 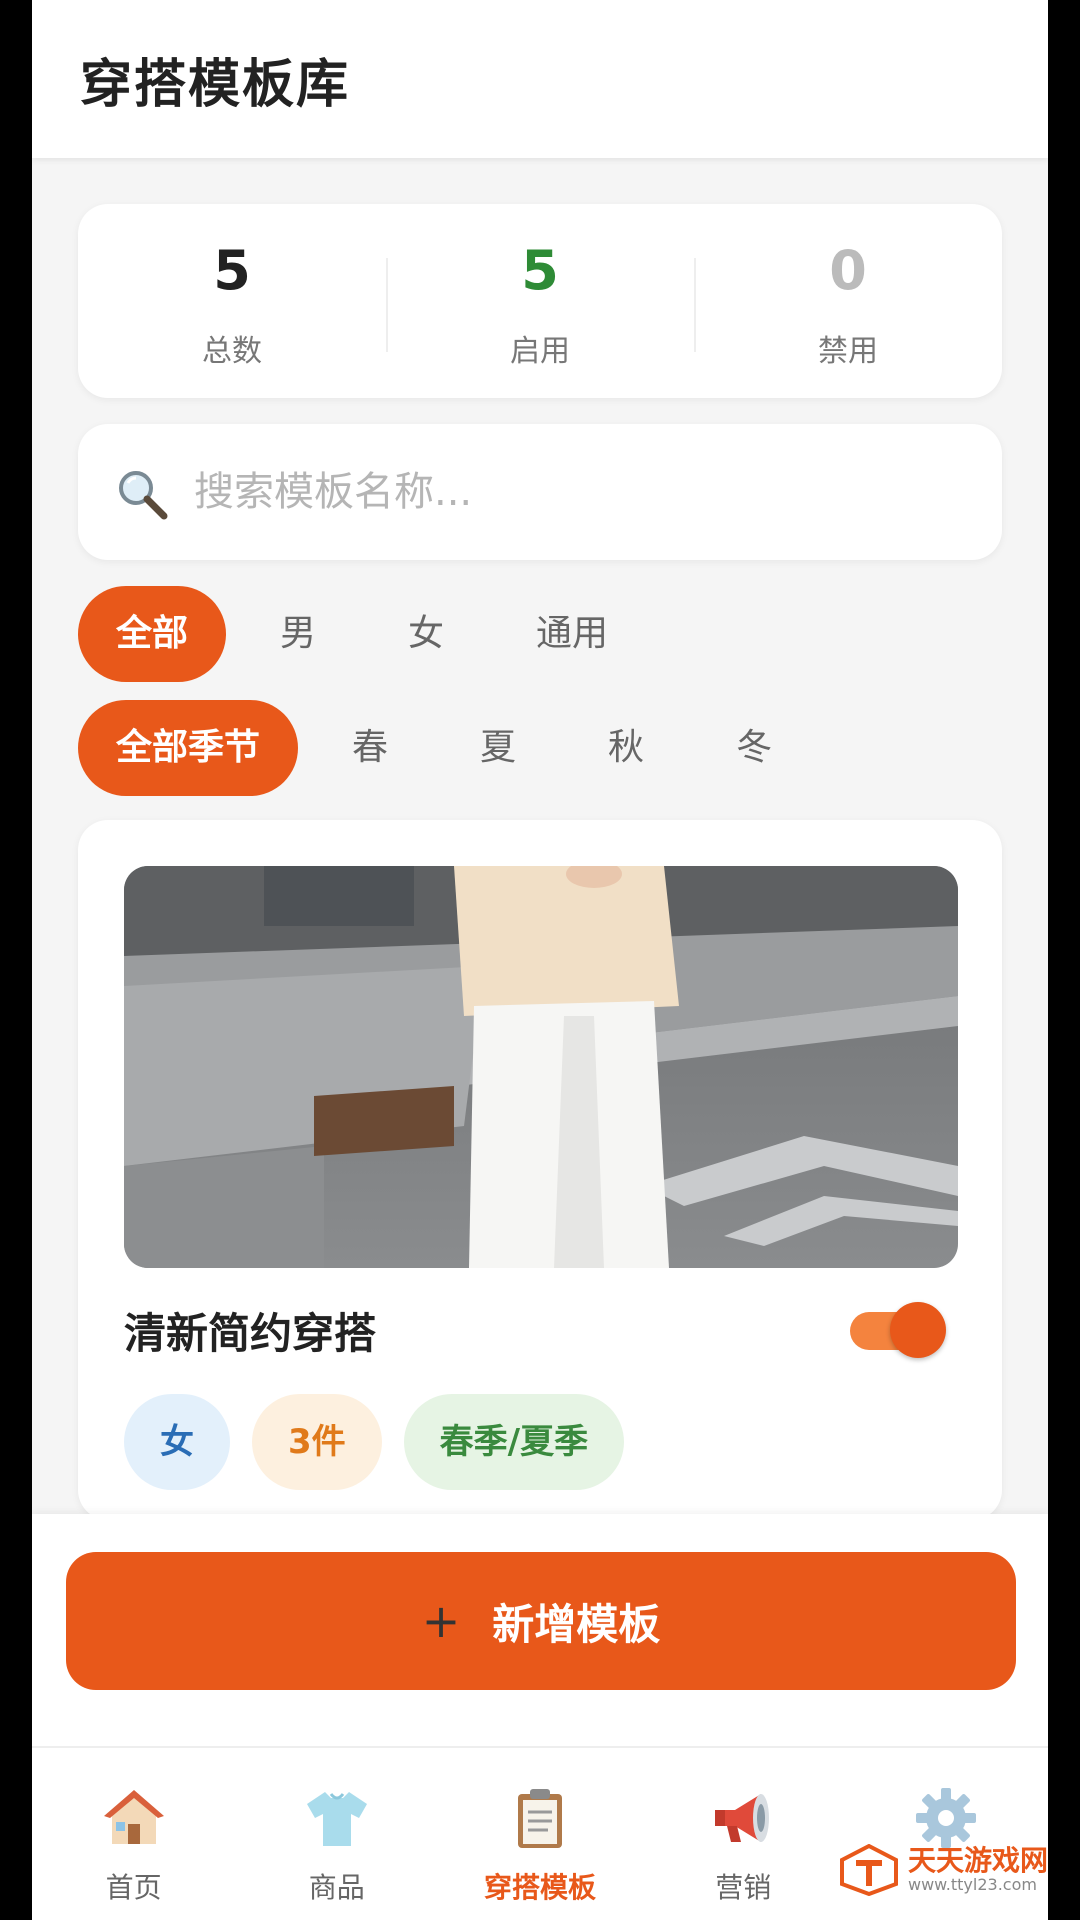 I want to click on filter-gender-male: 男, so click(x=298, y=634).